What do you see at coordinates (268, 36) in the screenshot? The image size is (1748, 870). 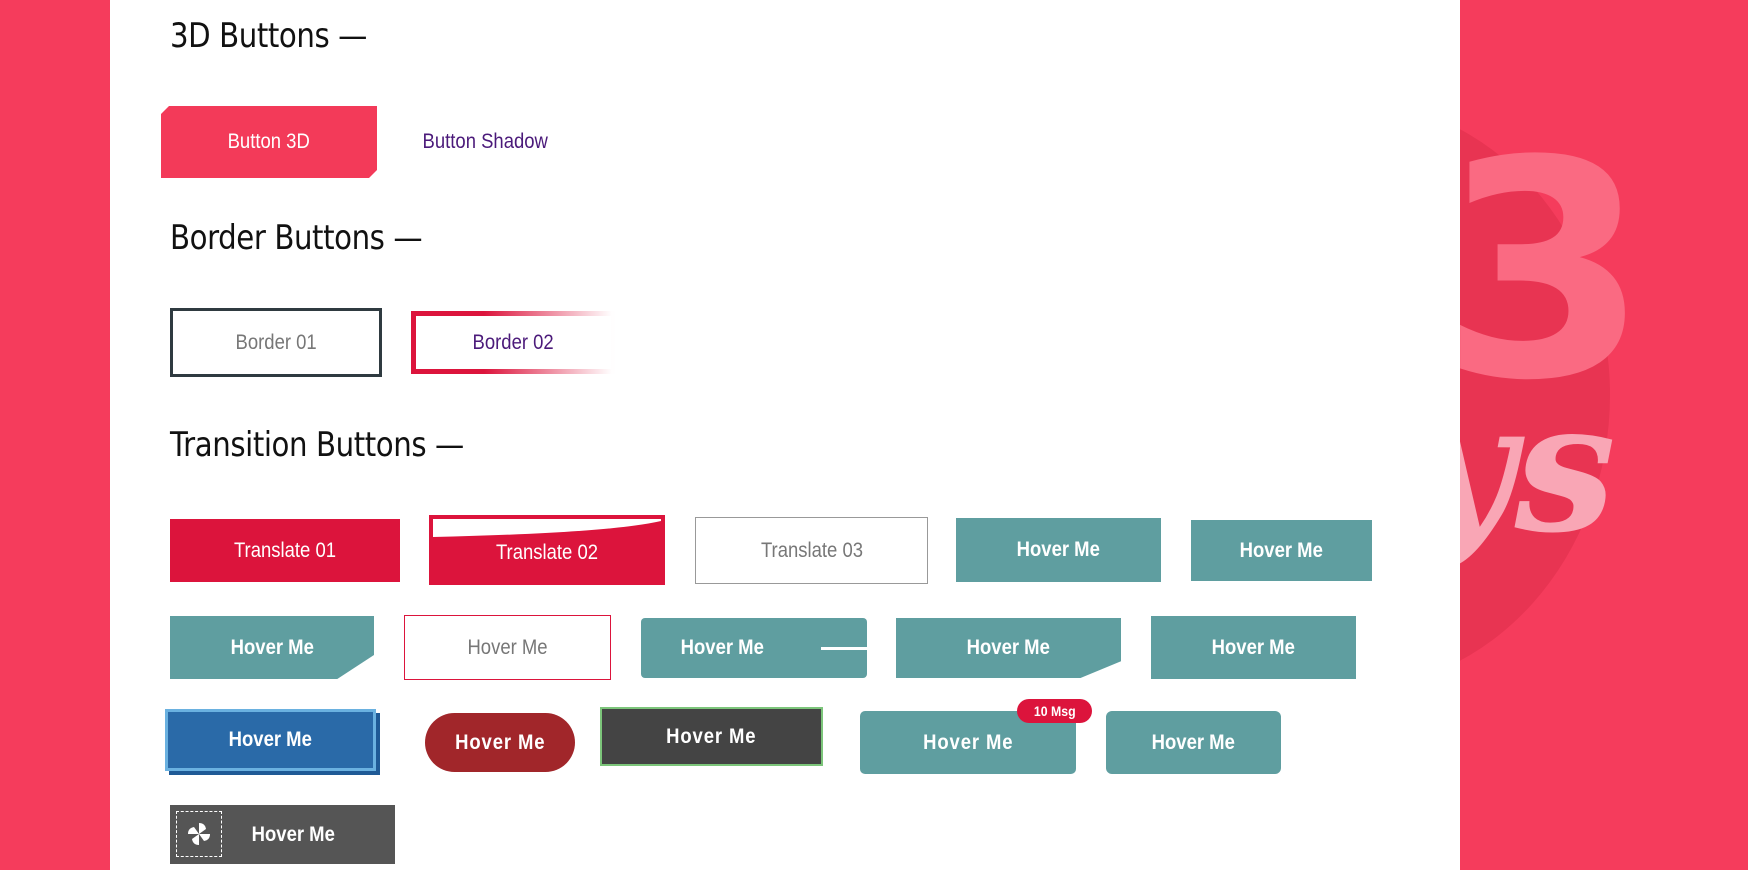 I see `heading-3d-buttons: 3D Buttons —` at bounding box center [268, 36].